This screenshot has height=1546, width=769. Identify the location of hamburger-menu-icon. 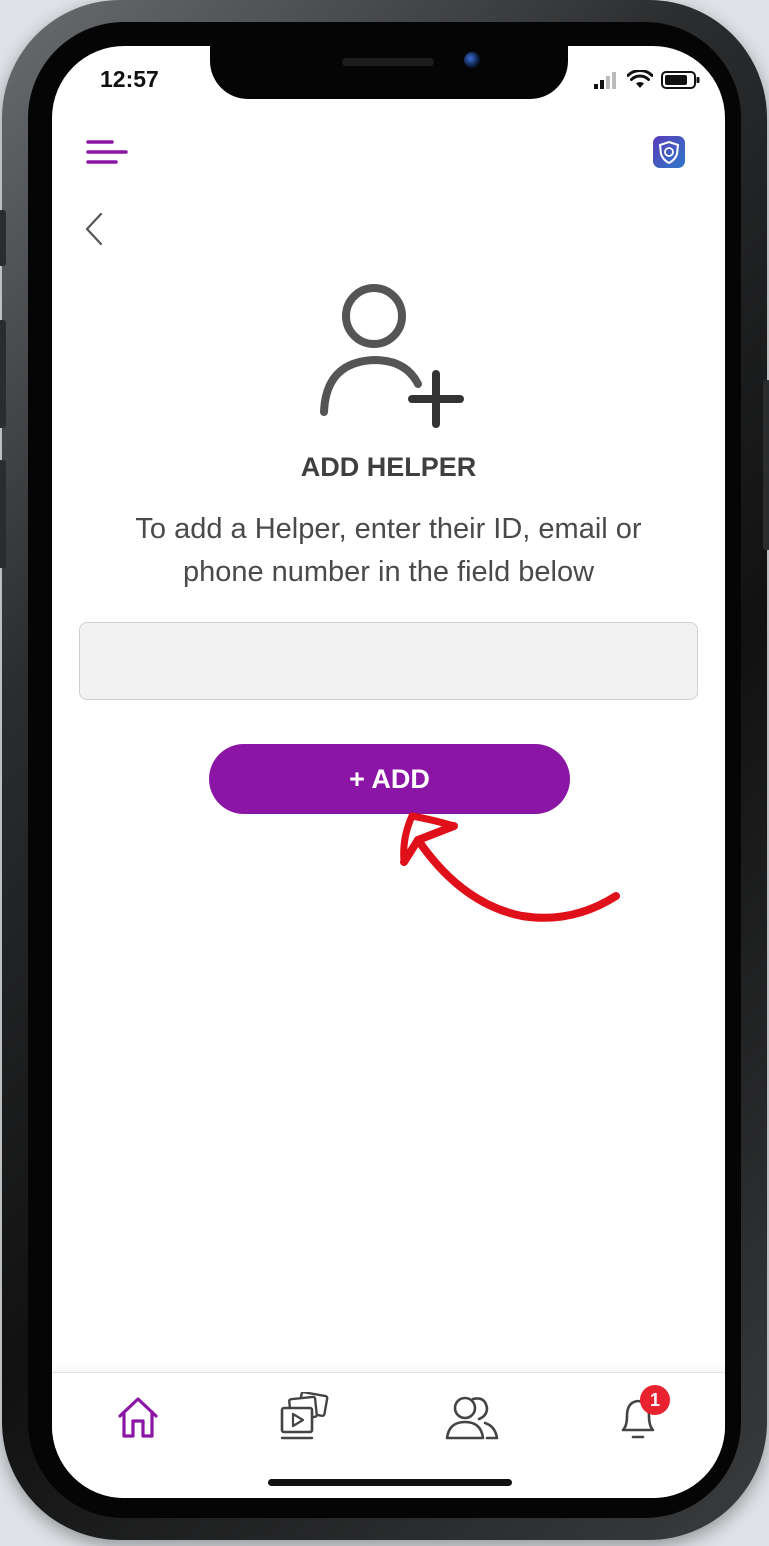
(108, 155).